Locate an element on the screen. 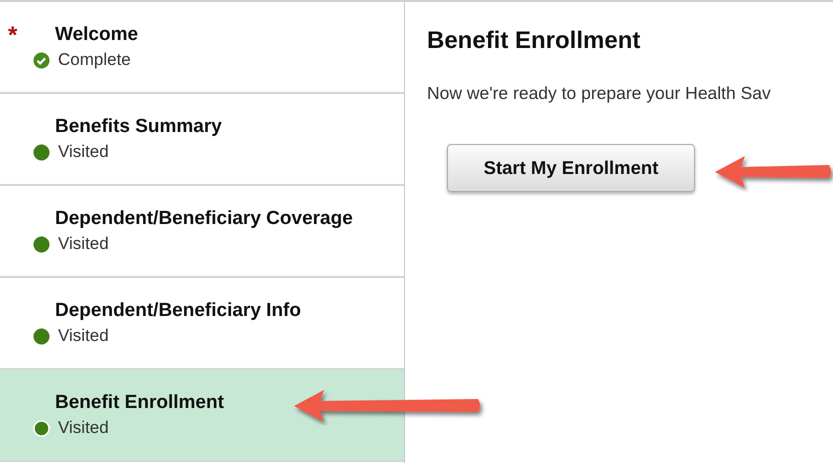  page-title: Benefit Enrollment is located at coordinates (533, 41).